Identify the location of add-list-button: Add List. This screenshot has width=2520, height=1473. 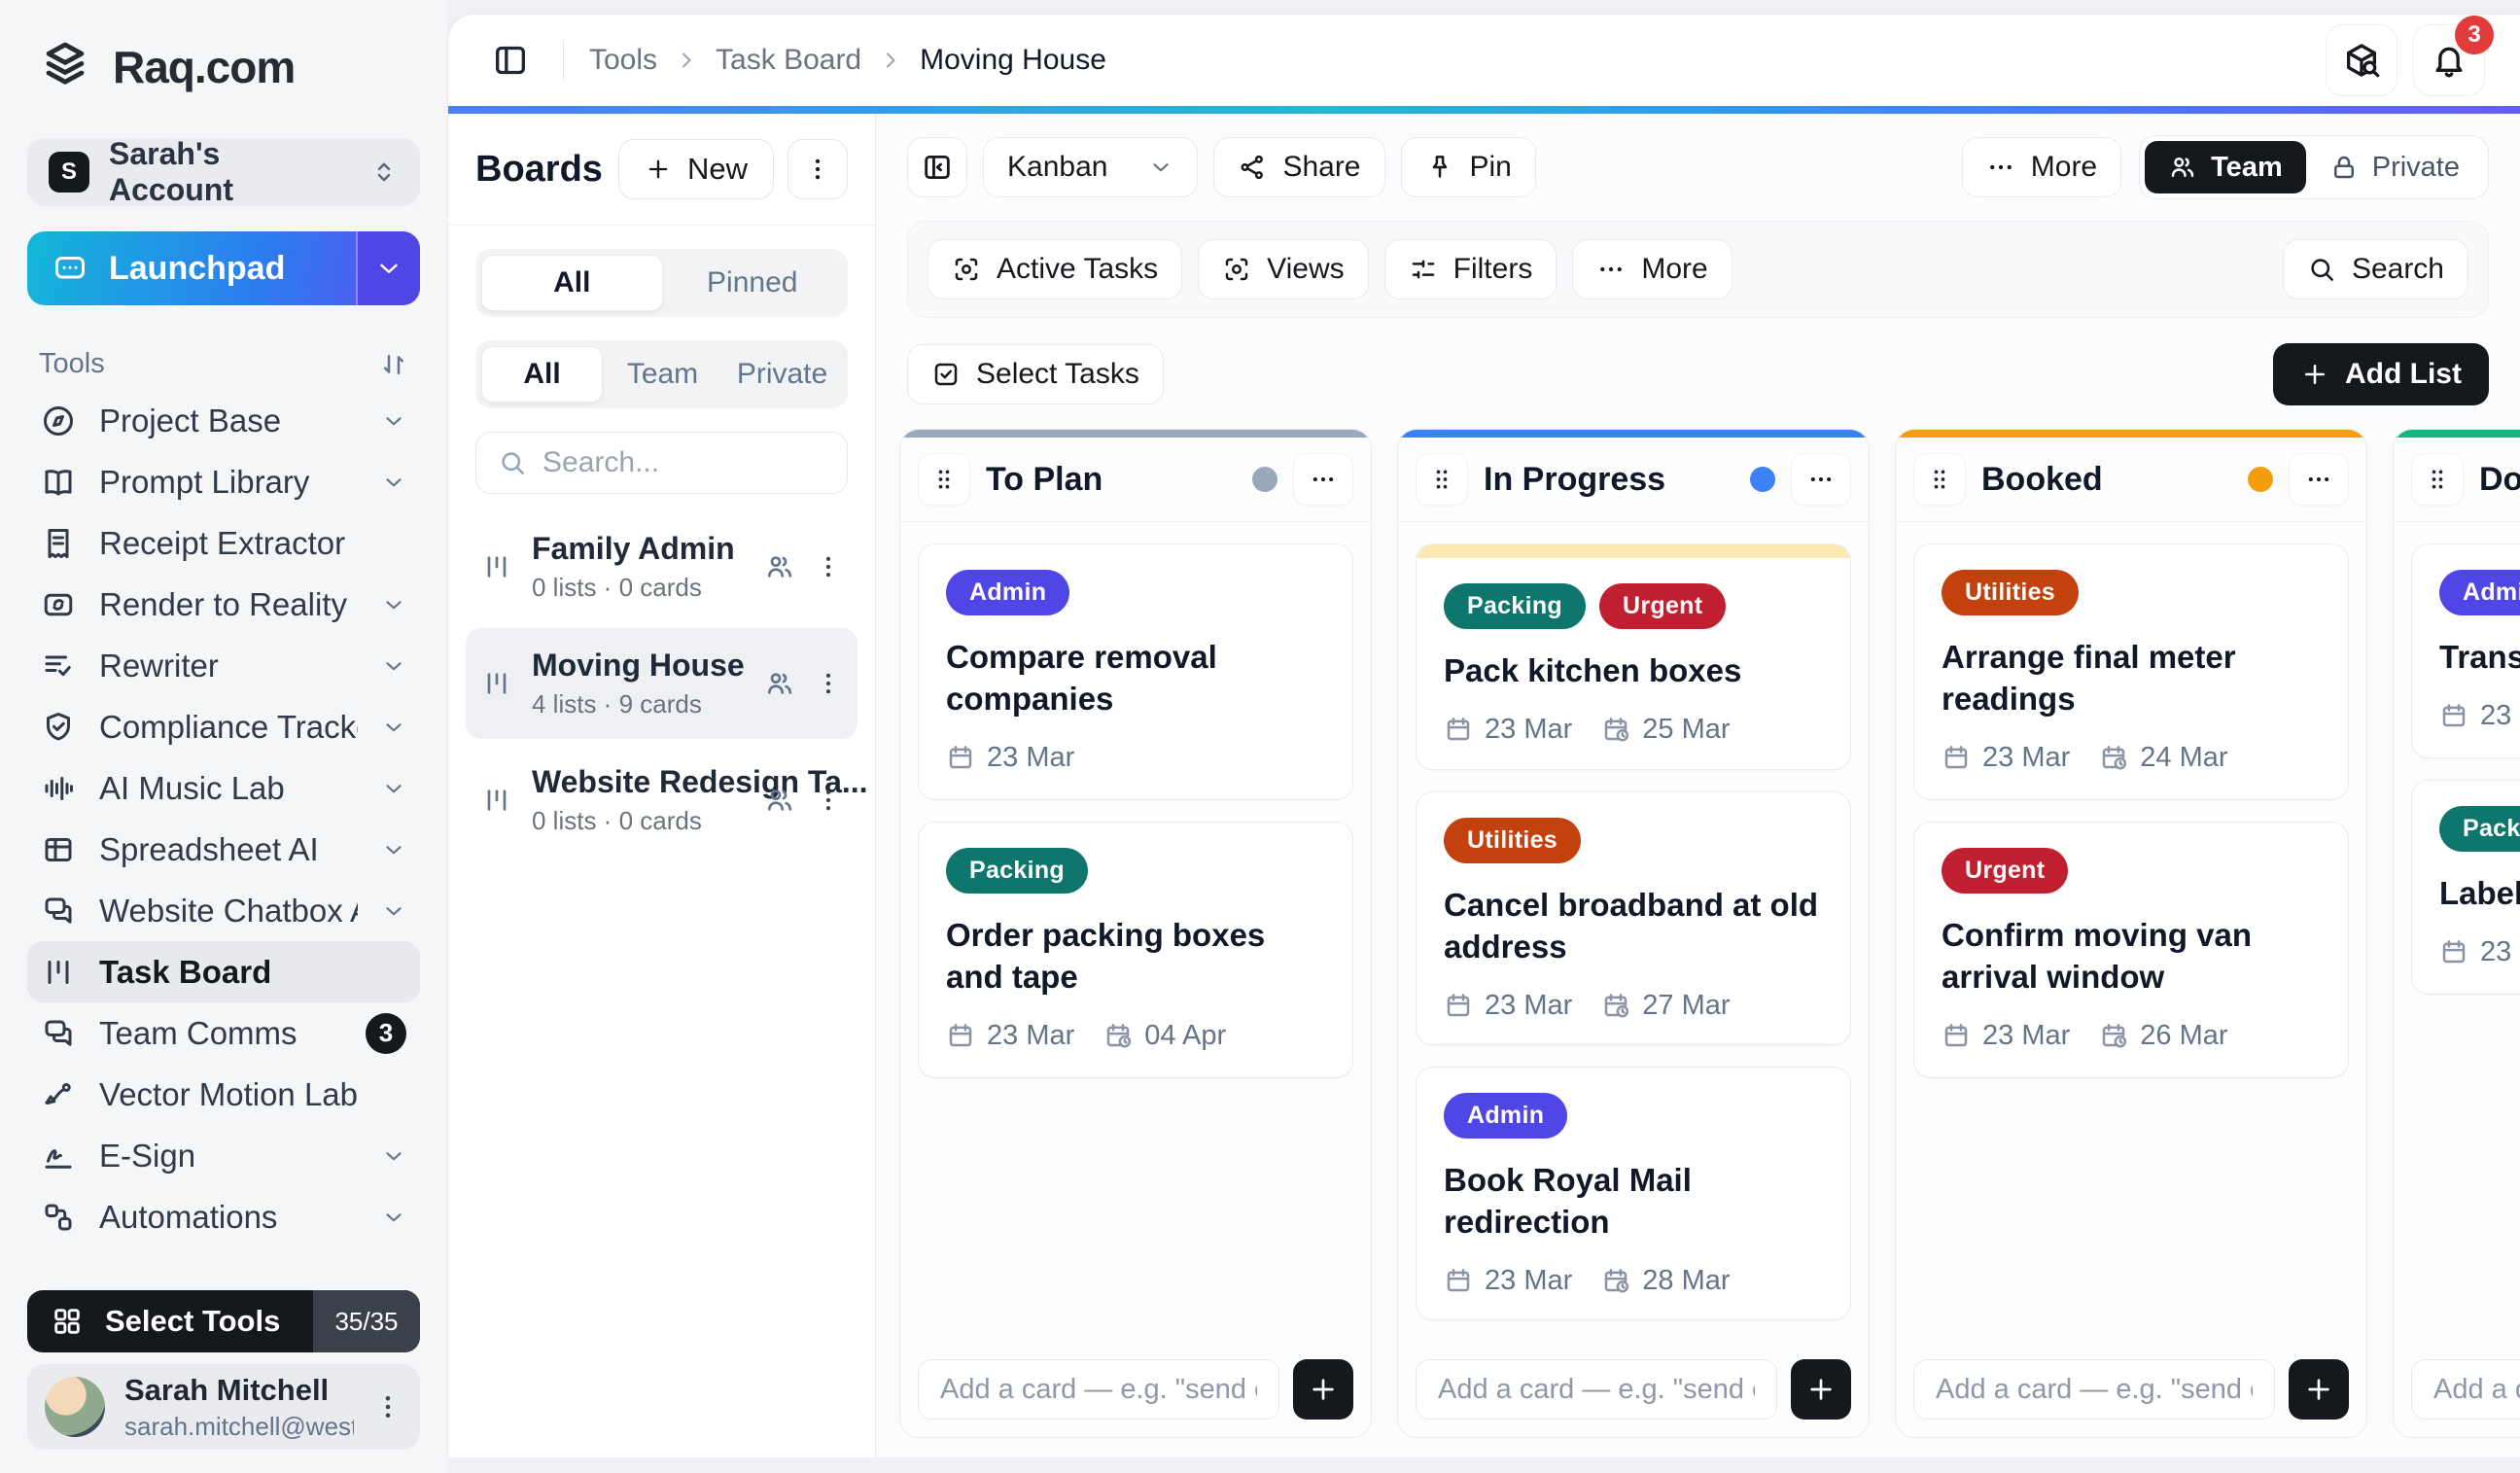
(2381, 374).